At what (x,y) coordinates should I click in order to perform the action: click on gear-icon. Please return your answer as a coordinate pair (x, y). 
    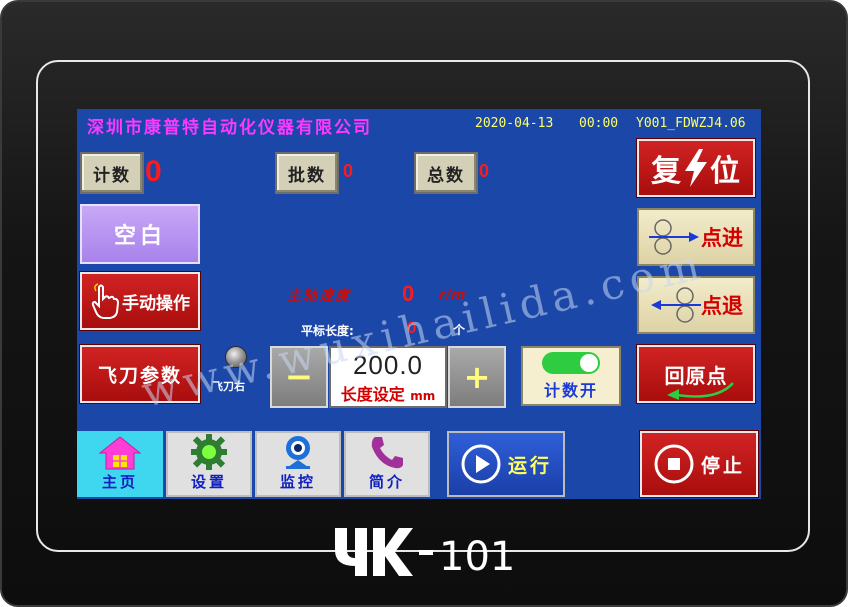
    Looking at the image, I should click on (209, 452).